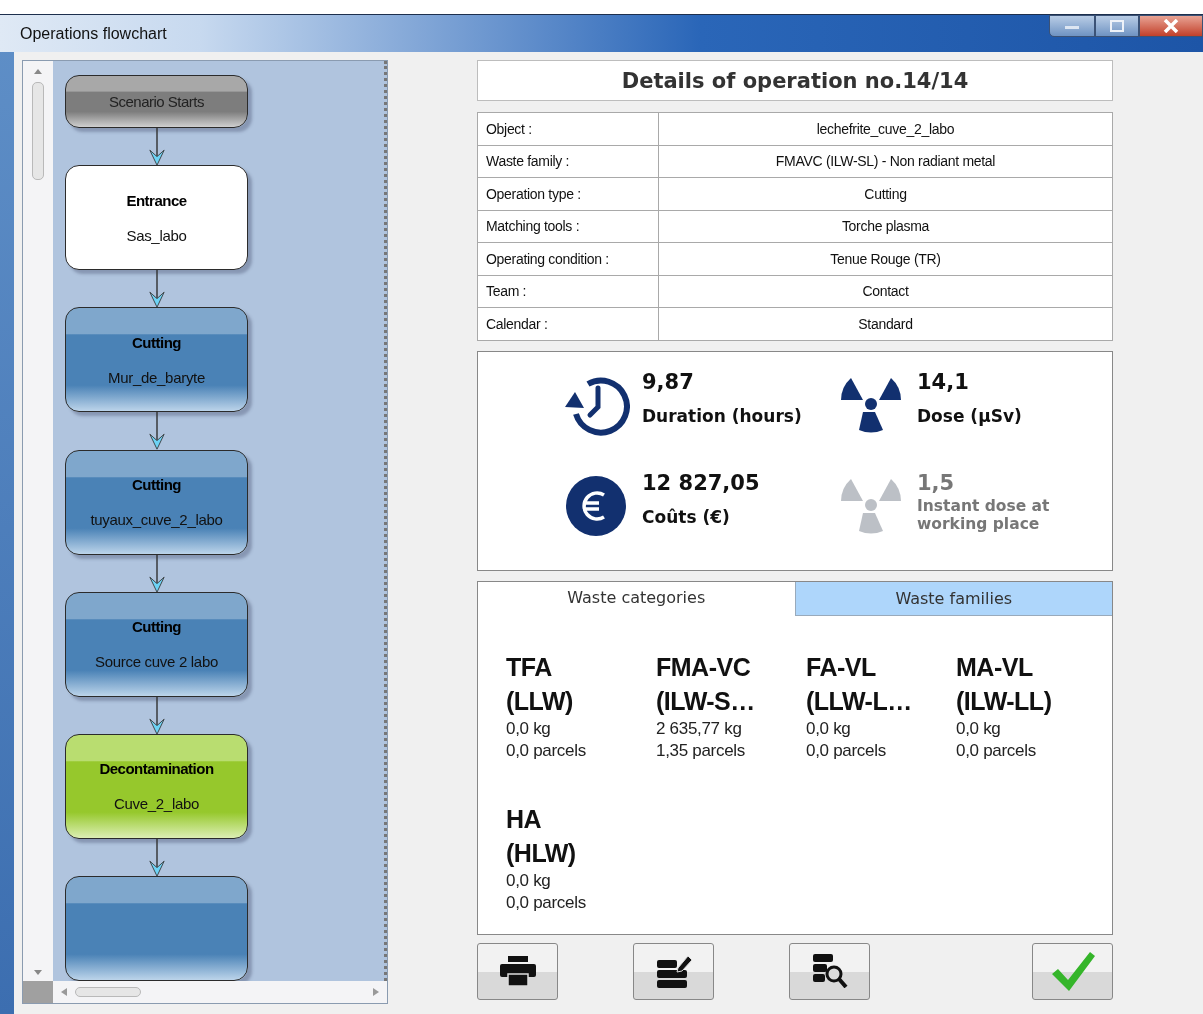  What do you see at coordinates (156, 235) in the screenshot?
I see `node-subtitle: Sas_labo` at bounding box center [156, 235].